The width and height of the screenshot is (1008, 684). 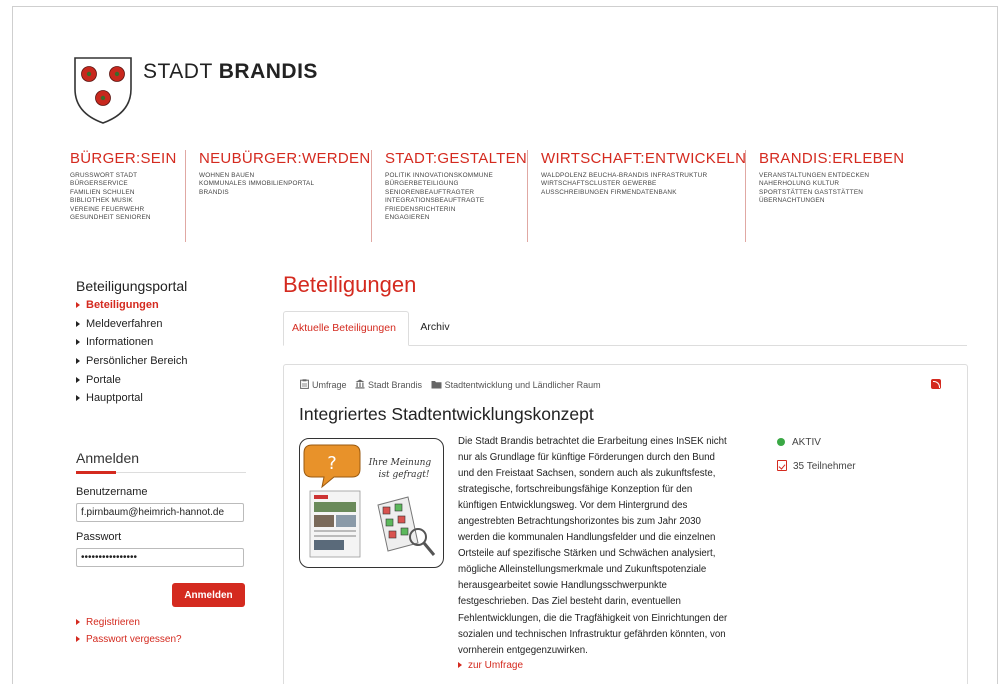 I want to click on status-badge: AKTIV, so click(x=799, y=442).